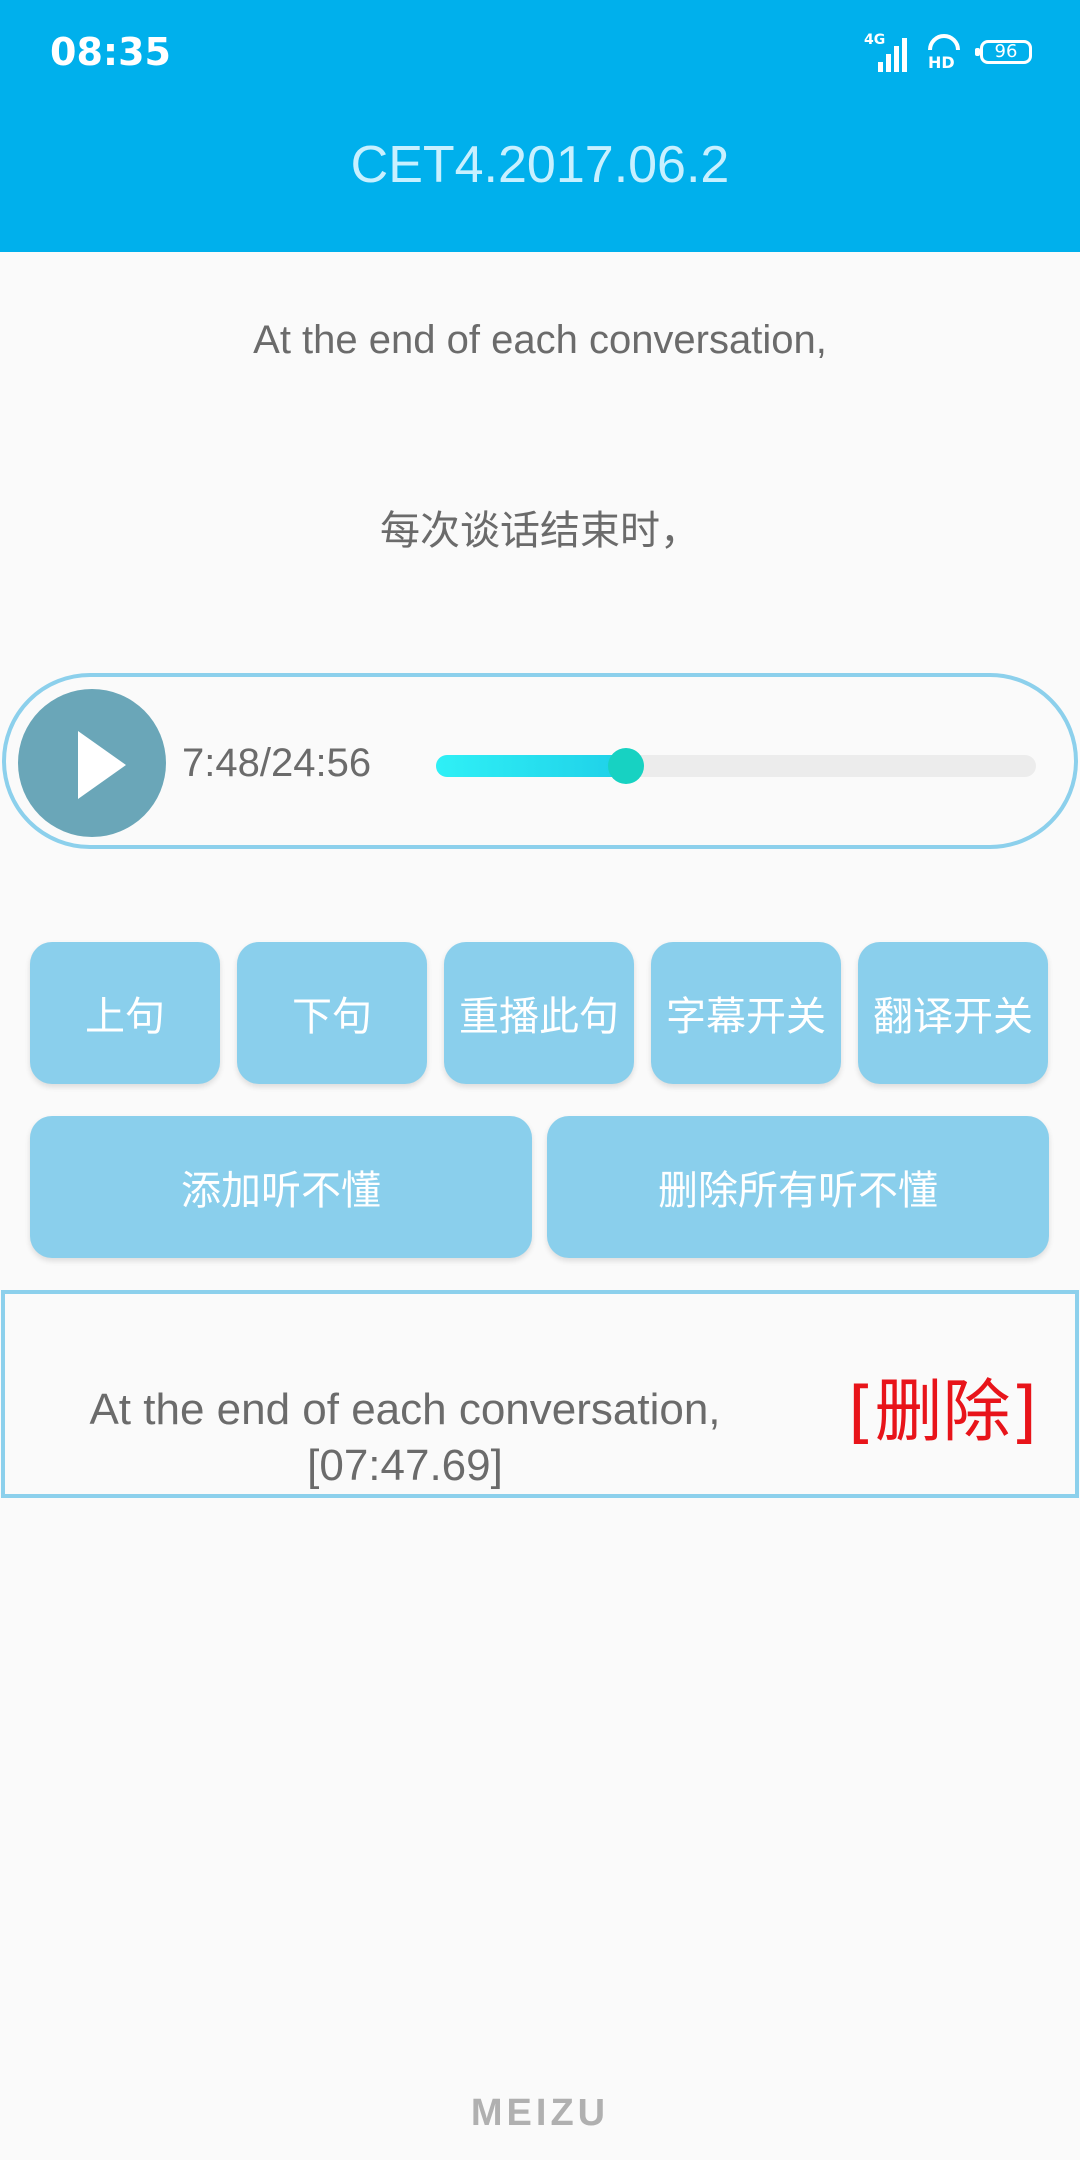 This screenshot has width=1080, height=2160. What do you see at coordinates (540, 165) in the screenshot?
I see `page-title: CET4.2017.06.2` at bounding box center [540, 165].